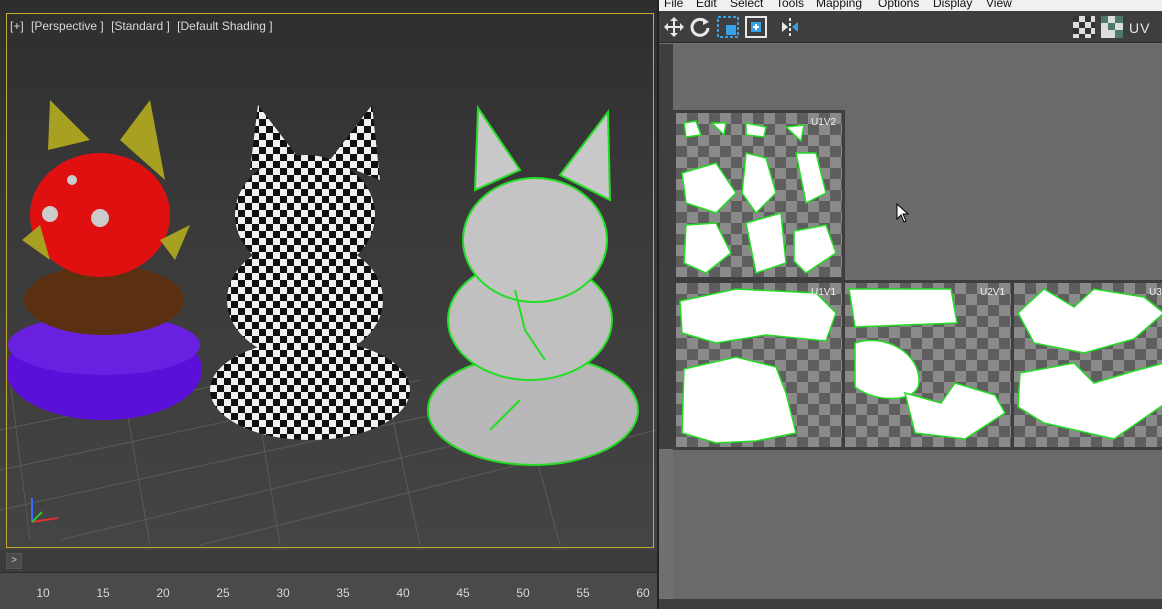  Describe the element at coordinates (533, 285) in the screenshot. I see `seam-model` at that location.